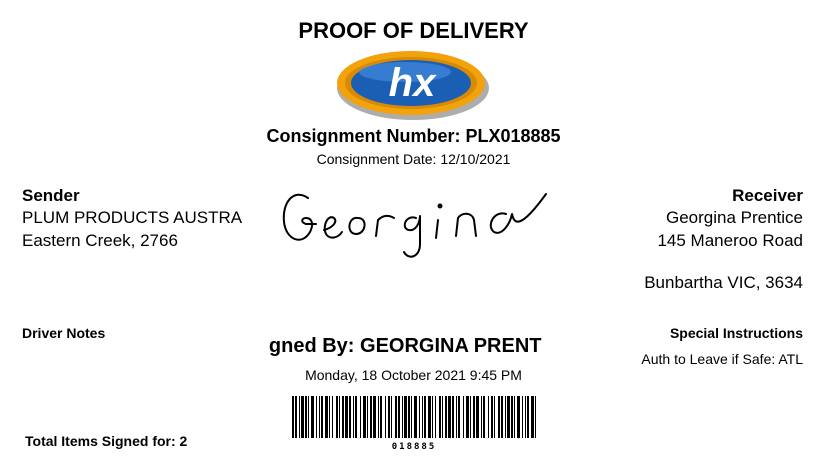  I want to click on signed-by-clip: Signed By: GEORGINA PRENT, so click(409, 346).